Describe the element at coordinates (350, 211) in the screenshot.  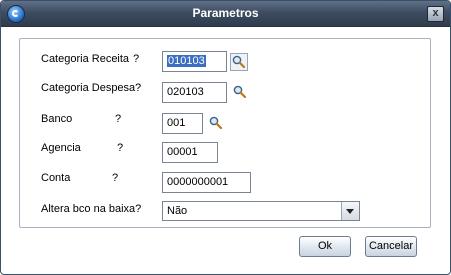
I see `chevron-down-icon` at that location.